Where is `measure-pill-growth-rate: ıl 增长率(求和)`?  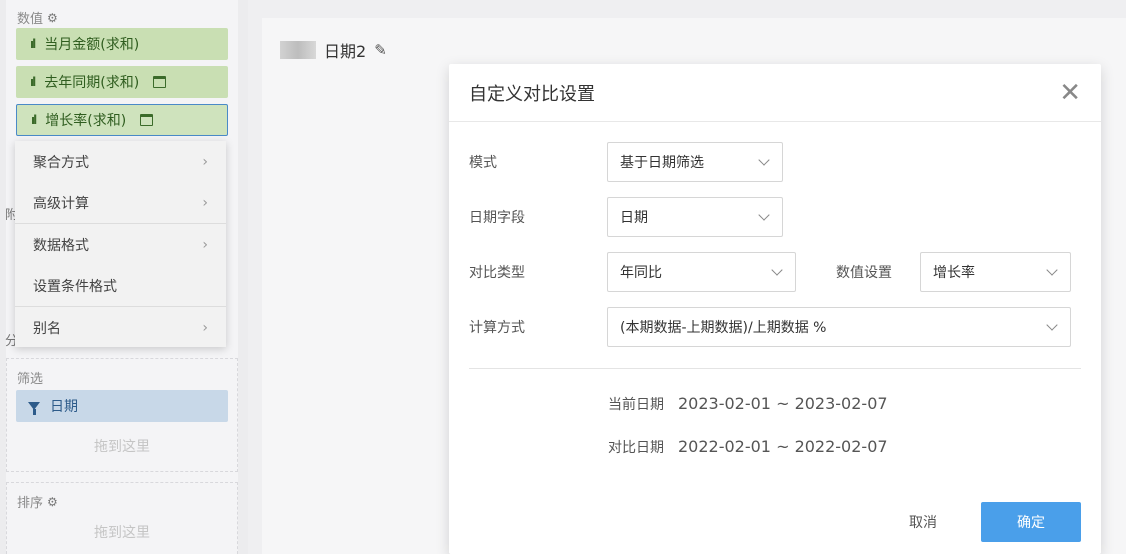 measure-pill-growth-rate: ıl 增长率(求和) is located at coordinates (122, 120).